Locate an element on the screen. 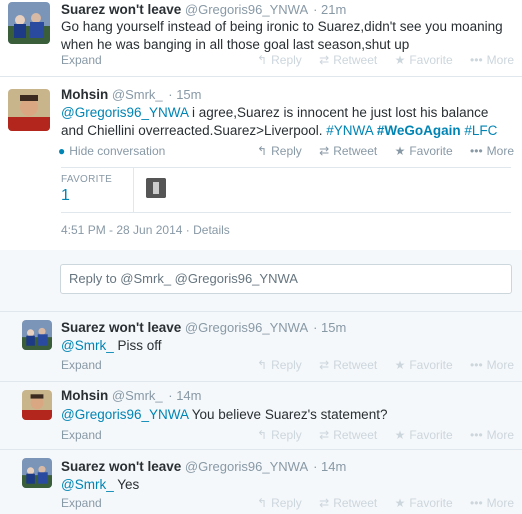  favoriter-avatar is located at coordinates (156, 188).